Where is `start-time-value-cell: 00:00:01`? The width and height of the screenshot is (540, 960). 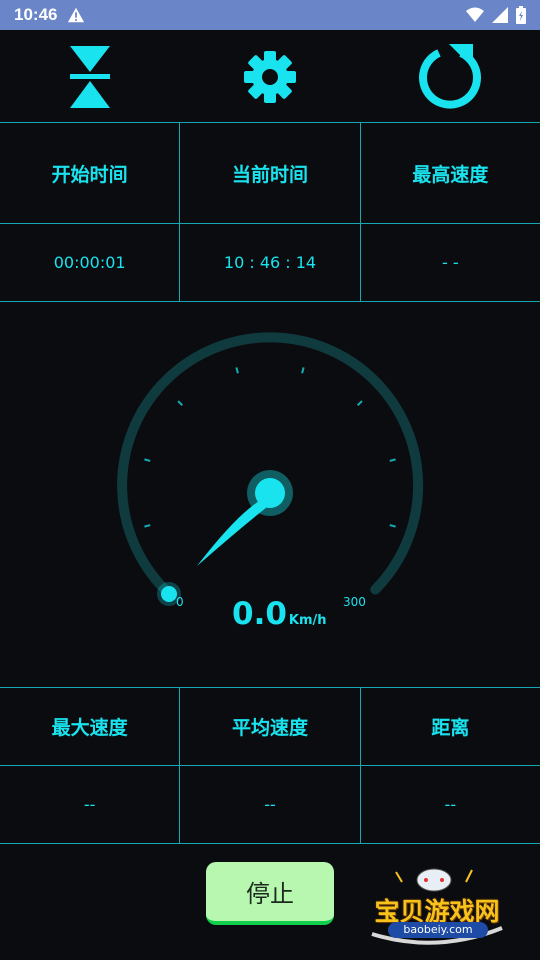
start-time-value-cell: 00:00:01 is located at coordinates (90, 263).